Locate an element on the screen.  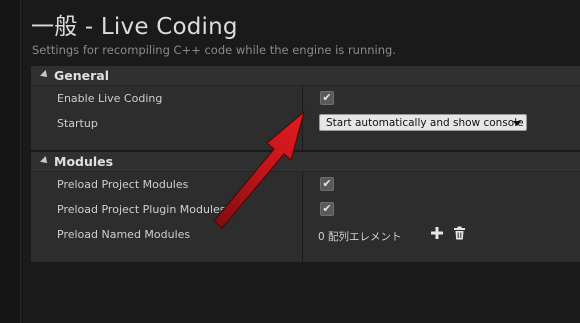
startup-dropdown-value: Start automatically and show console is located at coordinates (425, 123).